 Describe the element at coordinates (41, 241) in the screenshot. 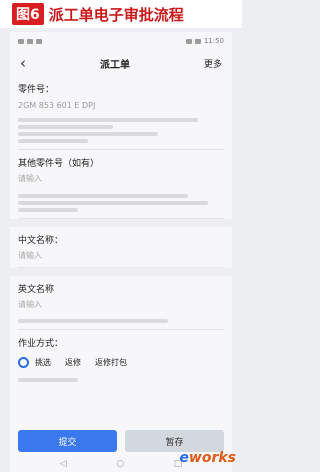

I see `cn-name-label: 中文名称：` at that location.